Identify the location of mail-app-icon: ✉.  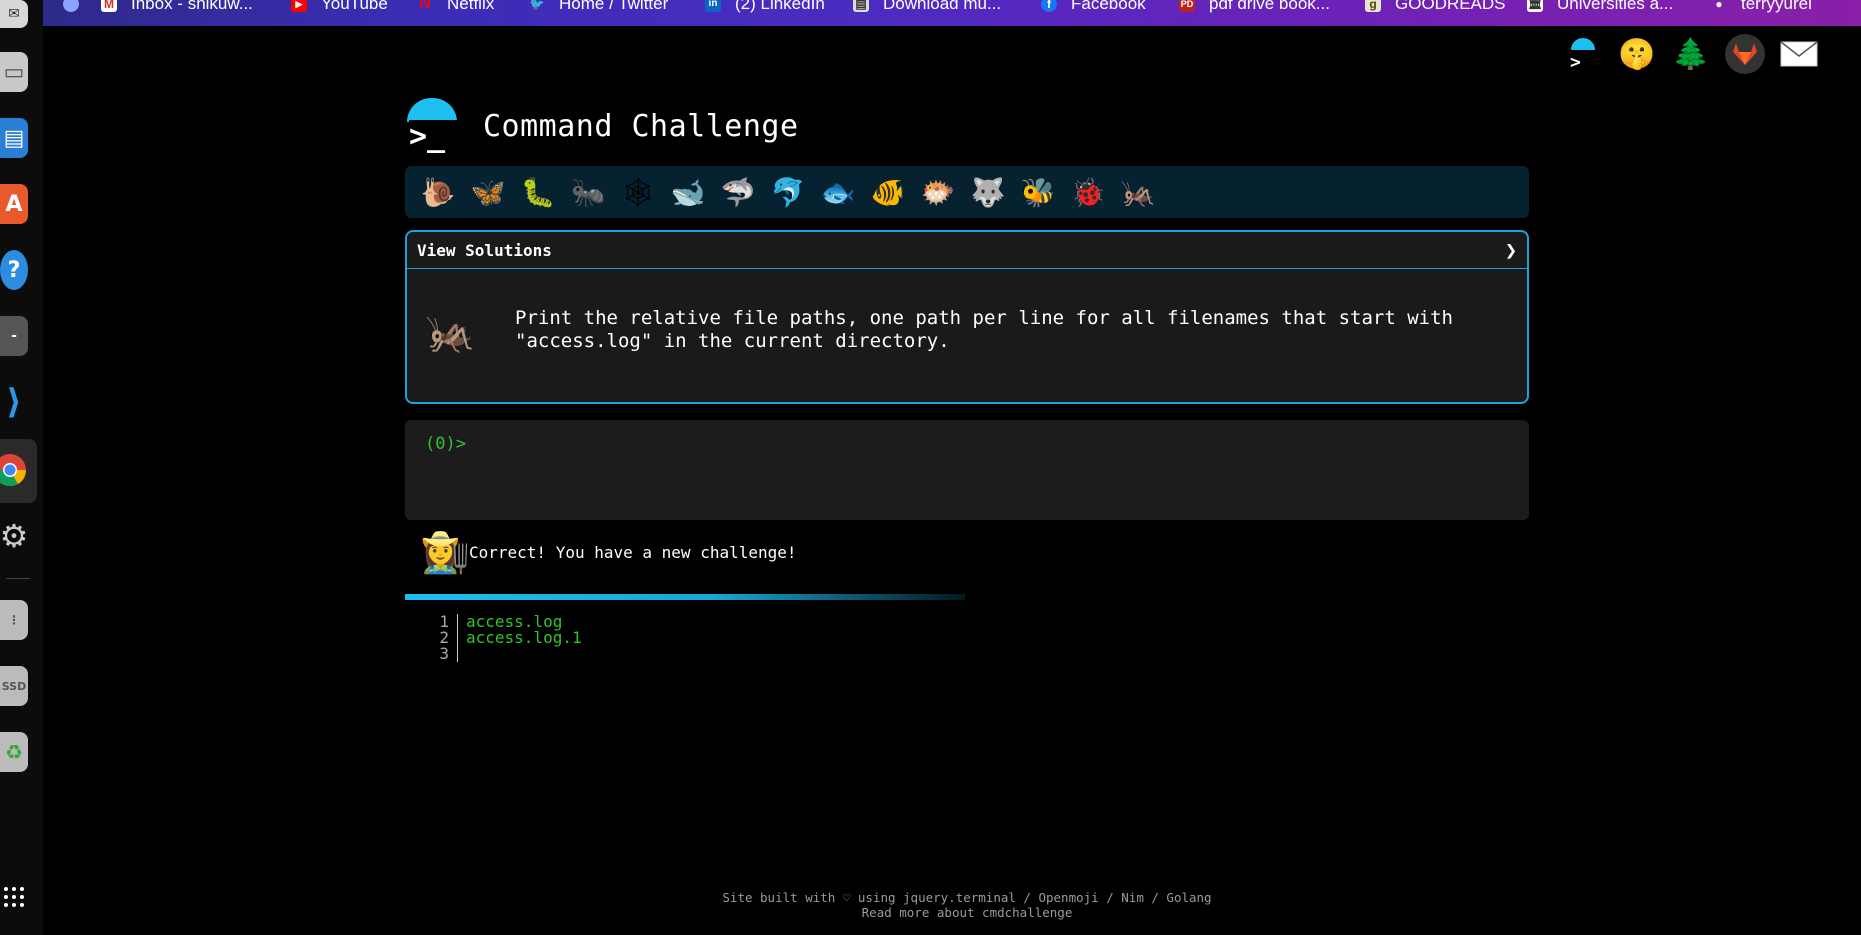
(14, 14).